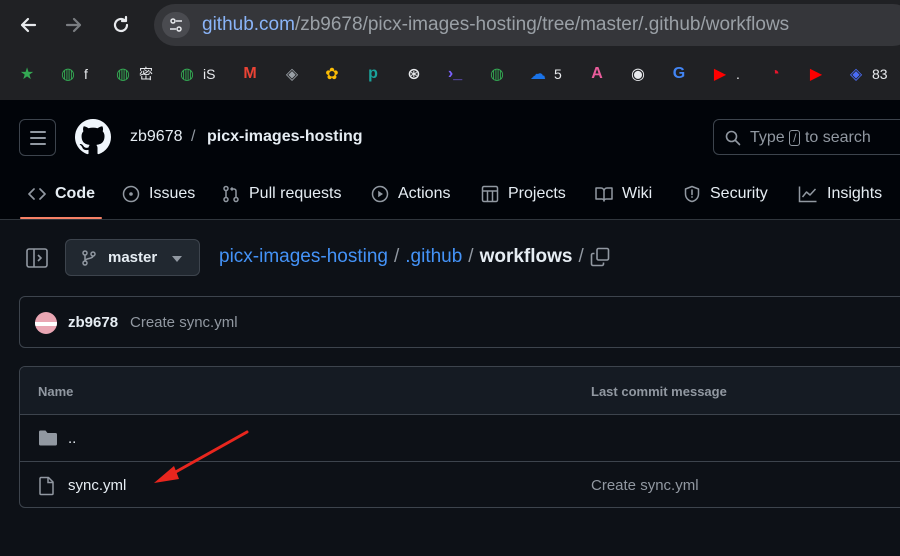 The height and width of the screenshot is (556, 900). Describe the element at coordinates (61, 218) in the screenshot. I see `active-tab-indicator` at that location.